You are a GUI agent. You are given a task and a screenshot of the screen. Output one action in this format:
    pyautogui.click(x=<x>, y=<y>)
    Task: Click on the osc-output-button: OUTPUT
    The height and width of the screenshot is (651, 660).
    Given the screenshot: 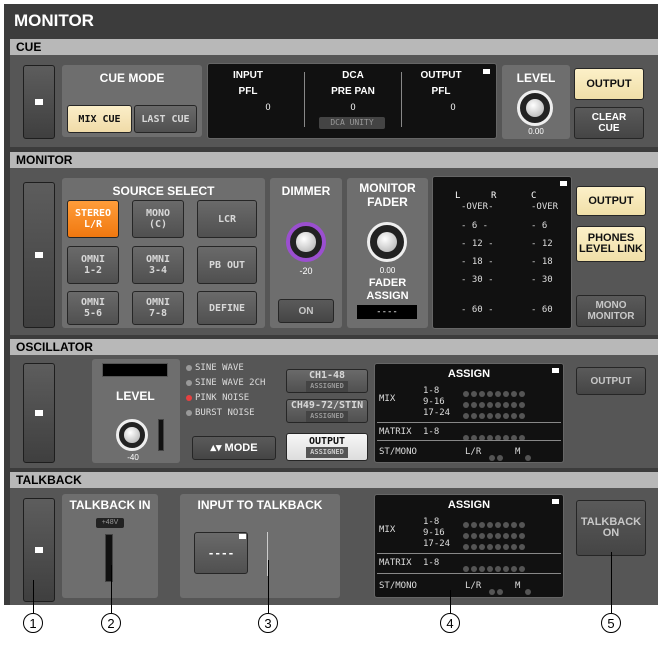 What is the action you would take?
    pyautogui.click(x=611, y=381)
    